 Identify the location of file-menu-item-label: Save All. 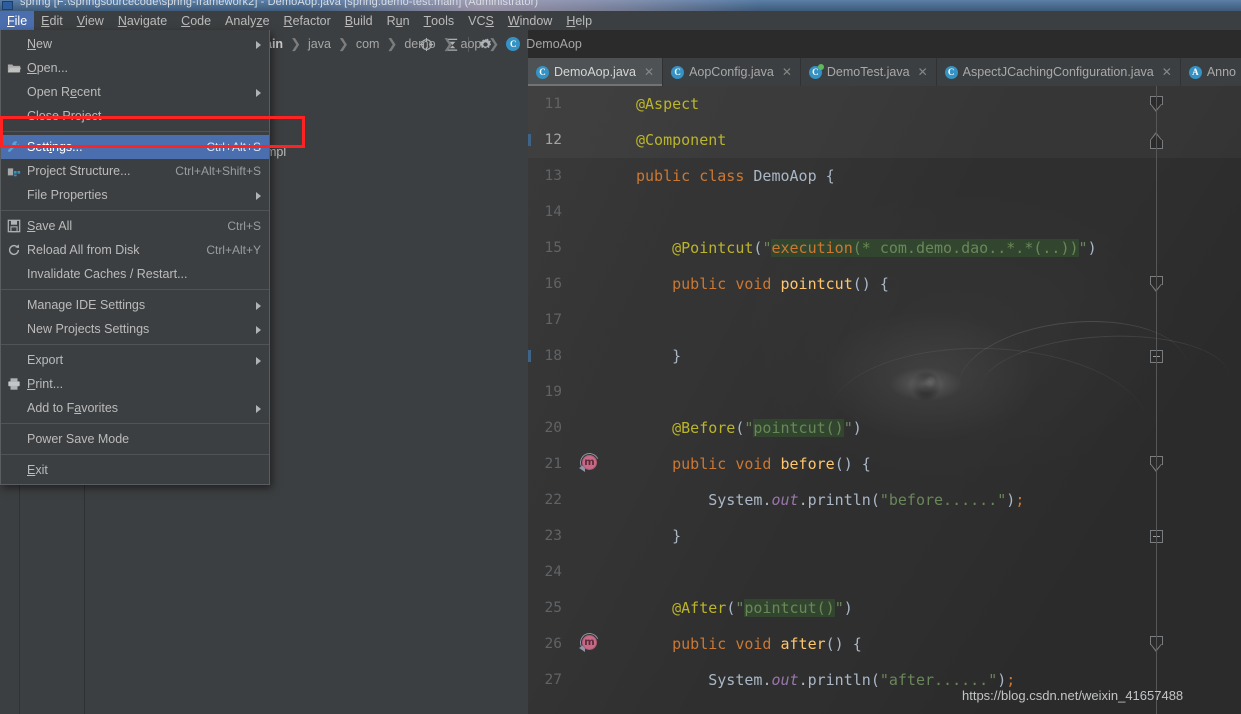
(50, 226).